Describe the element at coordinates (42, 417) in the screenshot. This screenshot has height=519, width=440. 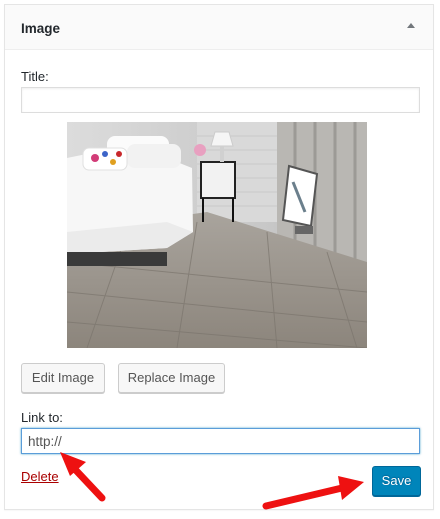
I see `link-label: Link to:` at that location.